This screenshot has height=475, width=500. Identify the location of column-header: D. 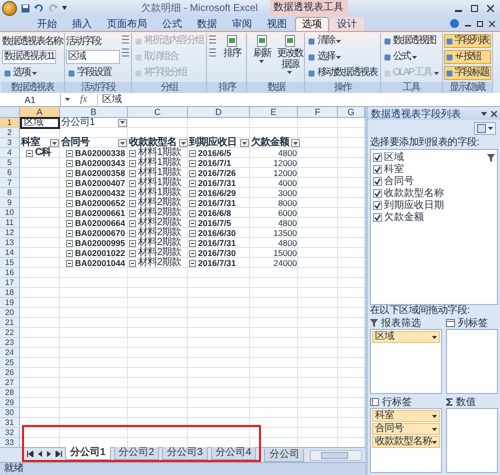
(219, 112).